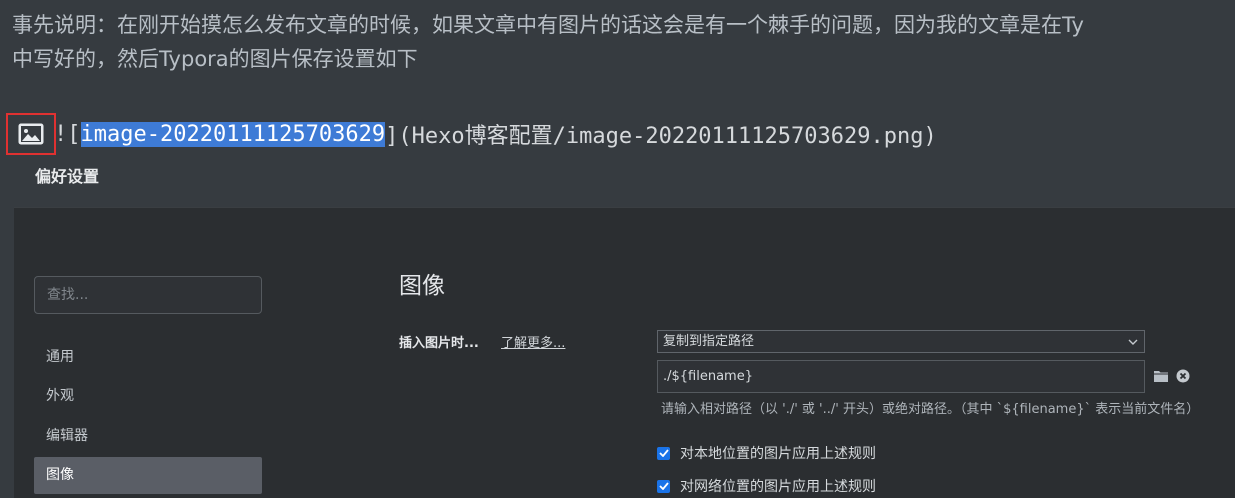 The height and width of the screenshot is (498, 1235). What do you see at coordinates (663, 486) in the screenshot?
I see `checkbox-network-images` at bounding box center [663, 486].